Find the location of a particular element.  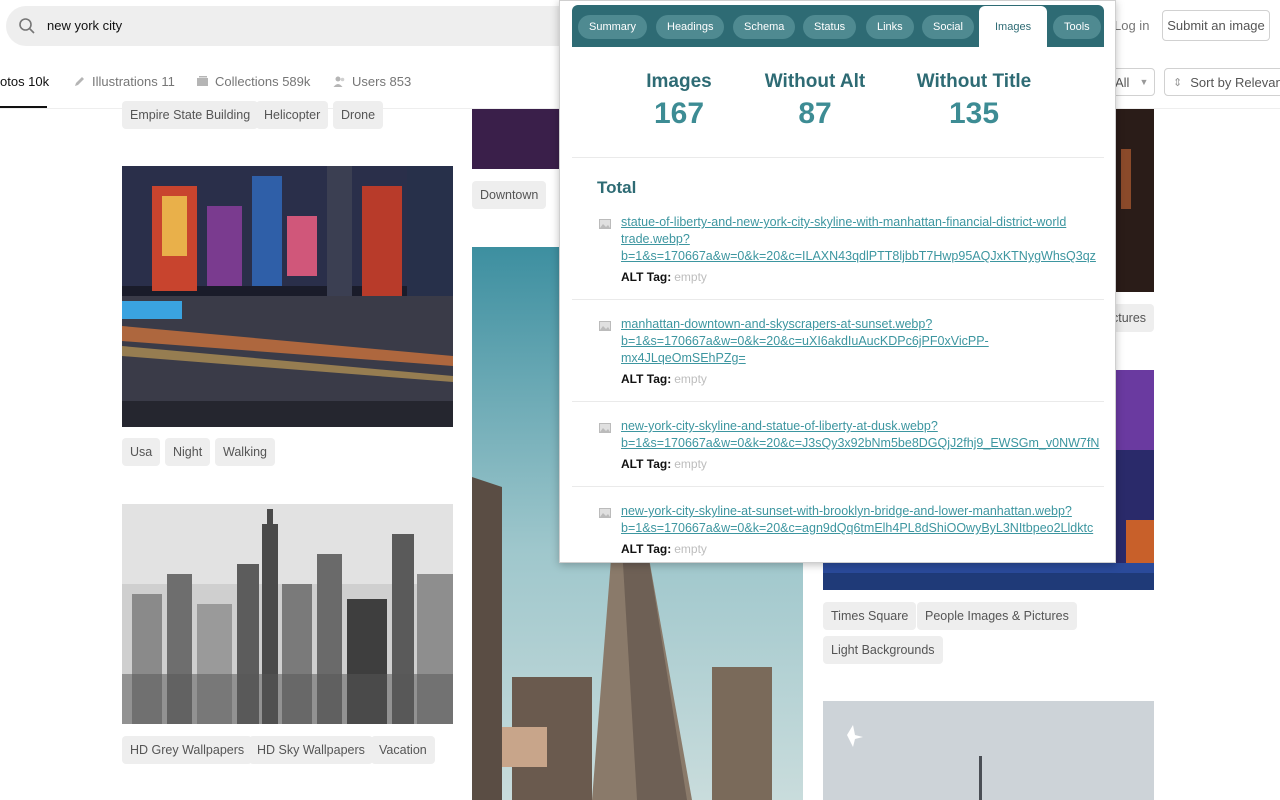

sort-icon: ⇕ is located at coordinates (1178, 82).